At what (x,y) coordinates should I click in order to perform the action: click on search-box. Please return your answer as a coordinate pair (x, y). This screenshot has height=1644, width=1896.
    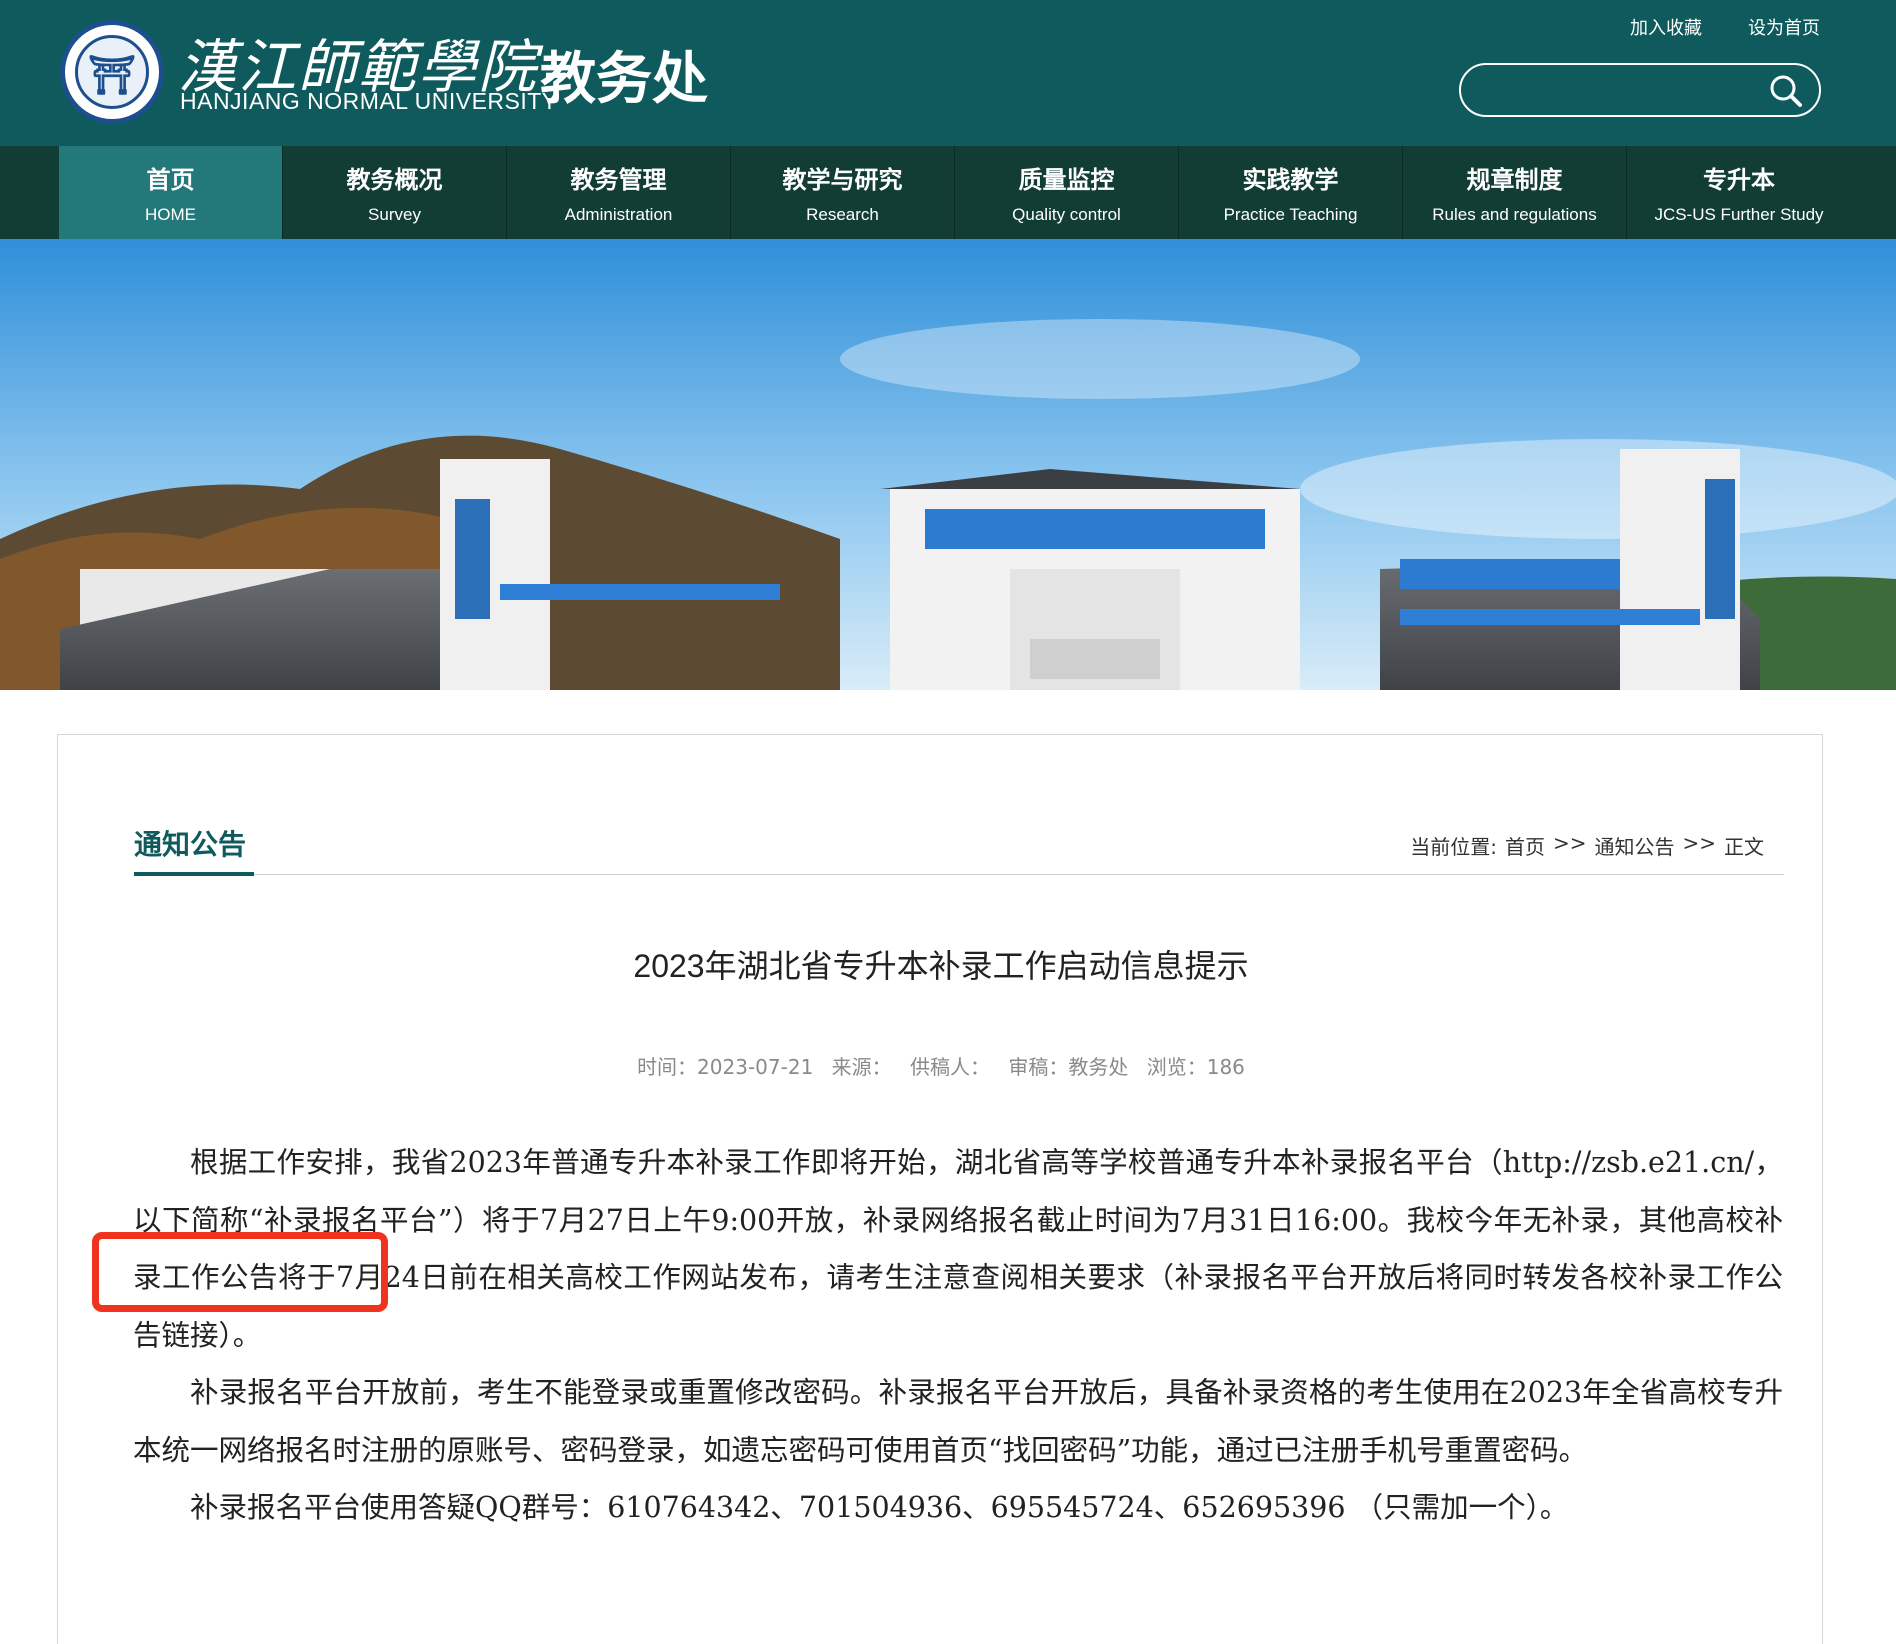
    Looking at the image, I should click on (1640, 90).